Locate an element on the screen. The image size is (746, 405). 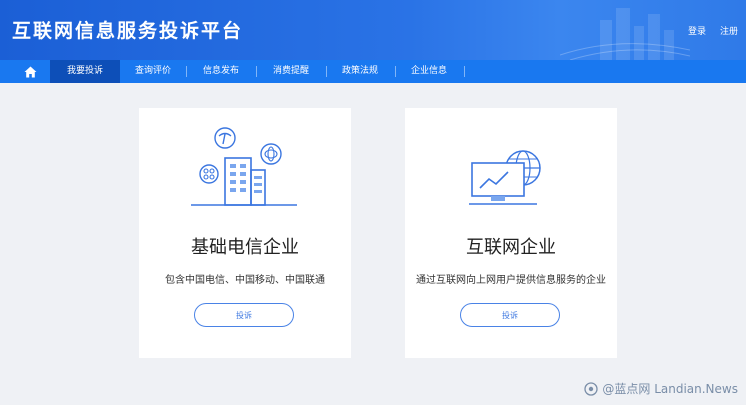
card-description: 包含中国电信、中国移动、中国联通 is located at coordinates (245, 280).